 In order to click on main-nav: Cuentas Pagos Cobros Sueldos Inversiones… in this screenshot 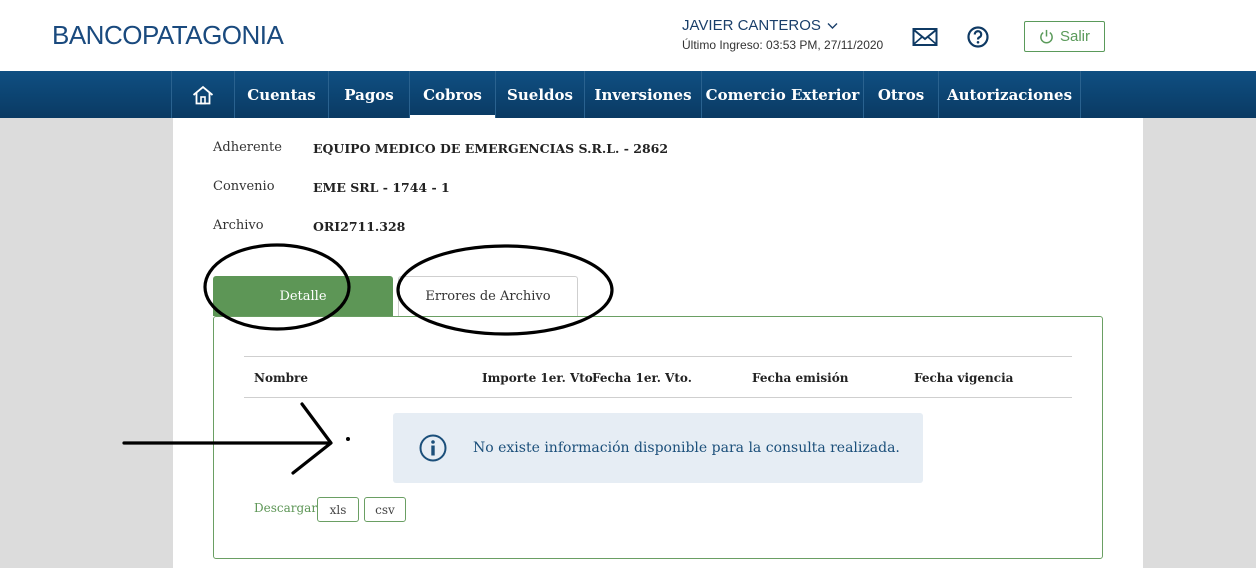, I will do `click(628, 94)`.